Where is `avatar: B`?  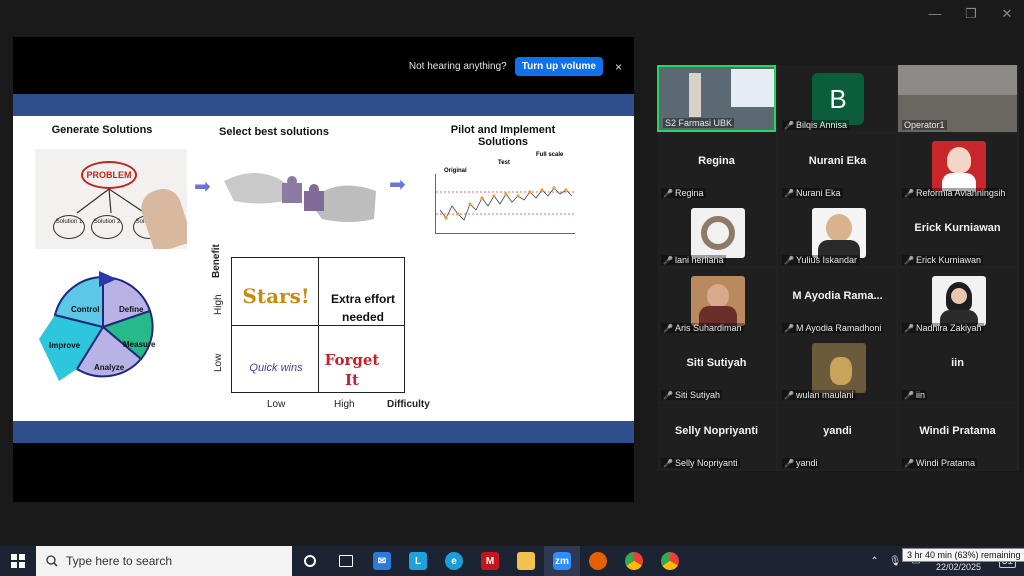 avatar: B is located at coordinates (838, 99).